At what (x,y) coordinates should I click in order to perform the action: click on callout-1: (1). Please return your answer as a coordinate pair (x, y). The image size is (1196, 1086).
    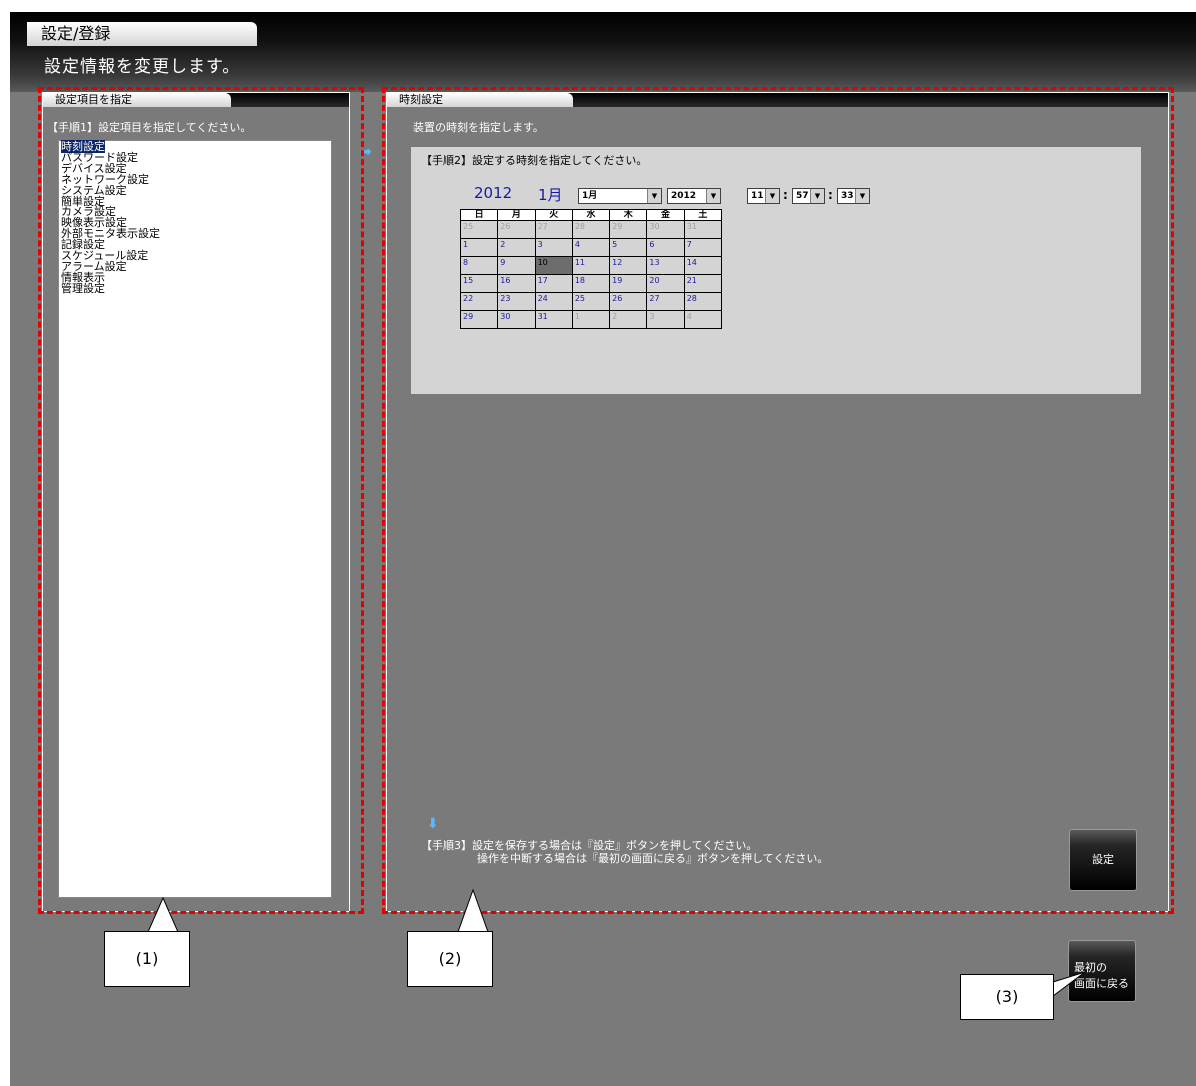
    Looking at the image, I should click on (147, 959).